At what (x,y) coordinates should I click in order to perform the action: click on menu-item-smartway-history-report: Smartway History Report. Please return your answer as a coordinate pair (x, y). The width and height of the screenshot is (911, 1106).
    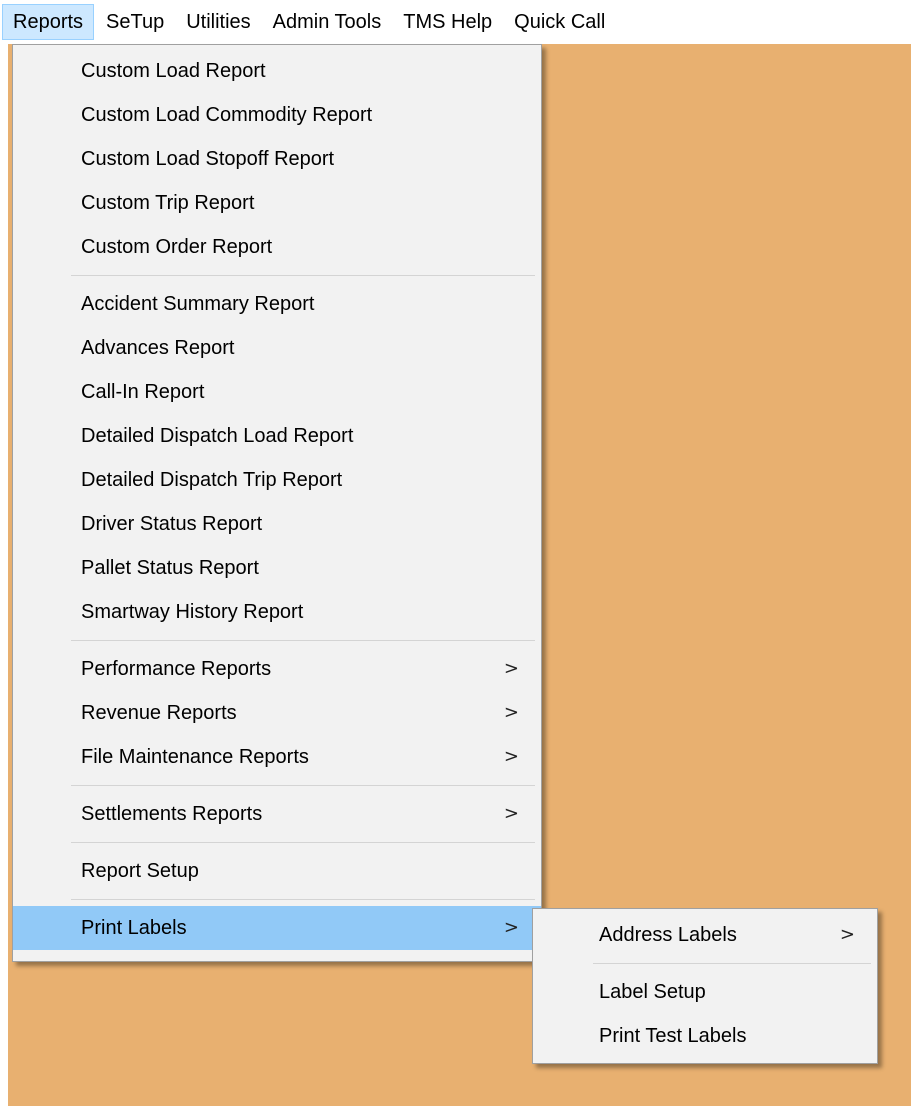
    Looking at the image, I should click on (277, 612).